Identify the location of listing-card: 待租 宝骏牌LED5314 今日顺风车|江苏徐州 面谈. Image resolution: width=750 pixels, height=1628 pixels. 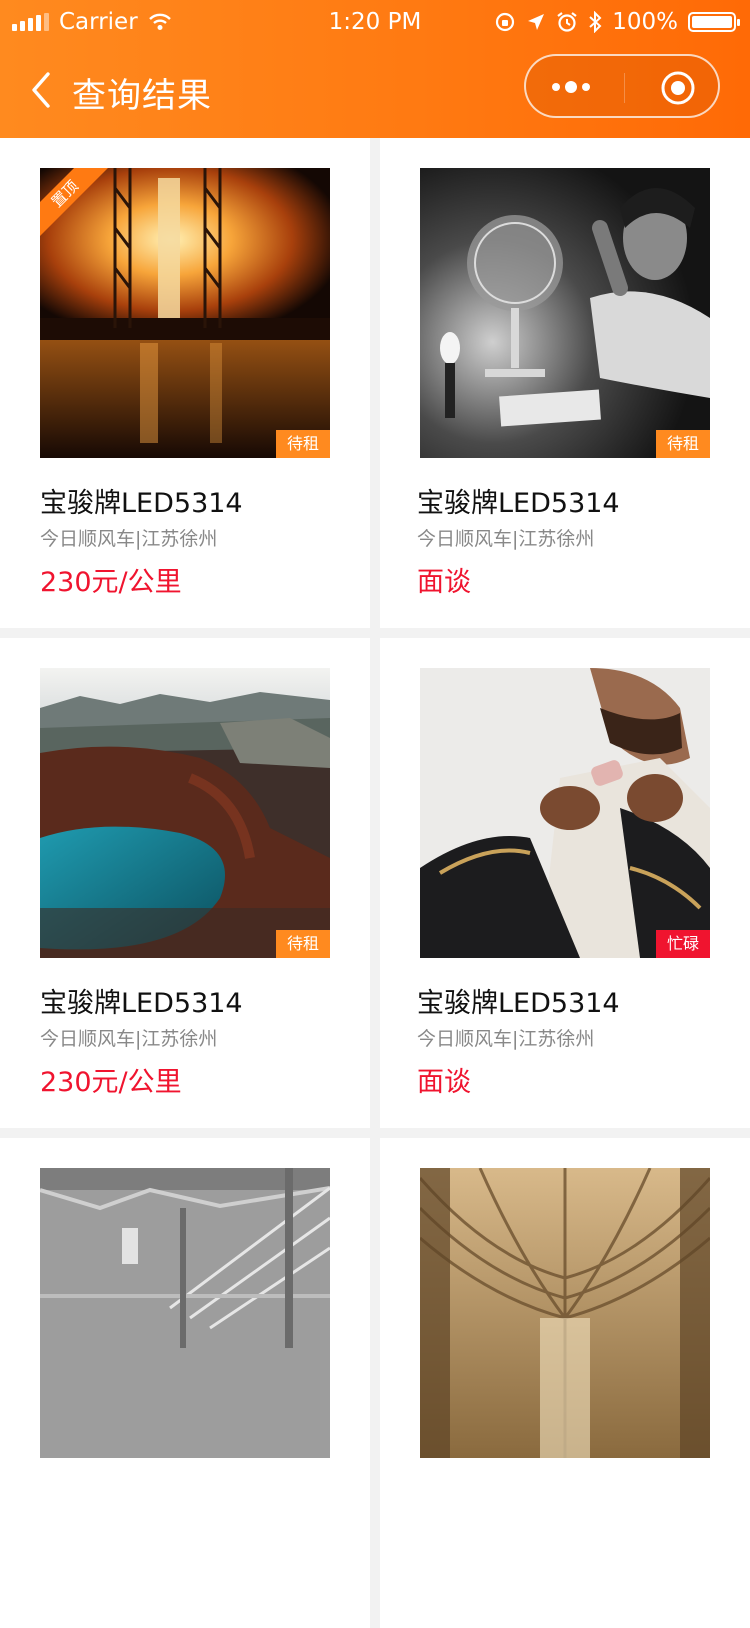
(565, 383).